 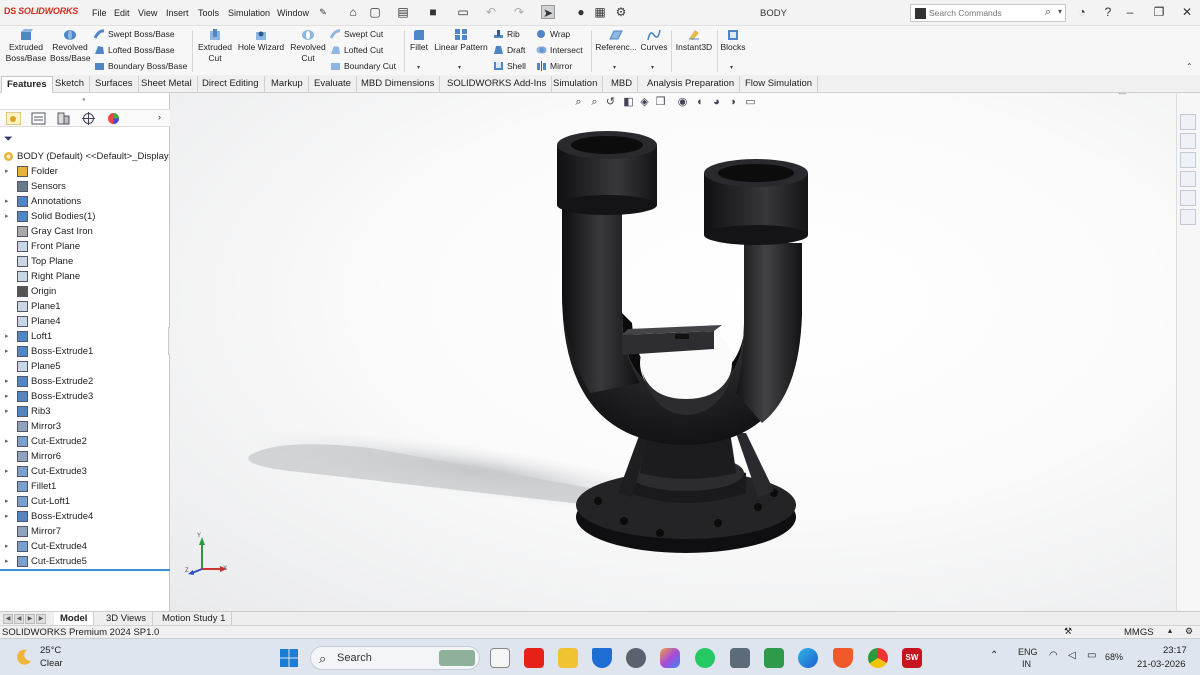 What do you see at coordinates (85, 531) in the screenshot?
I see `tree-item: Mirror7` at bounding box center [85, 531].